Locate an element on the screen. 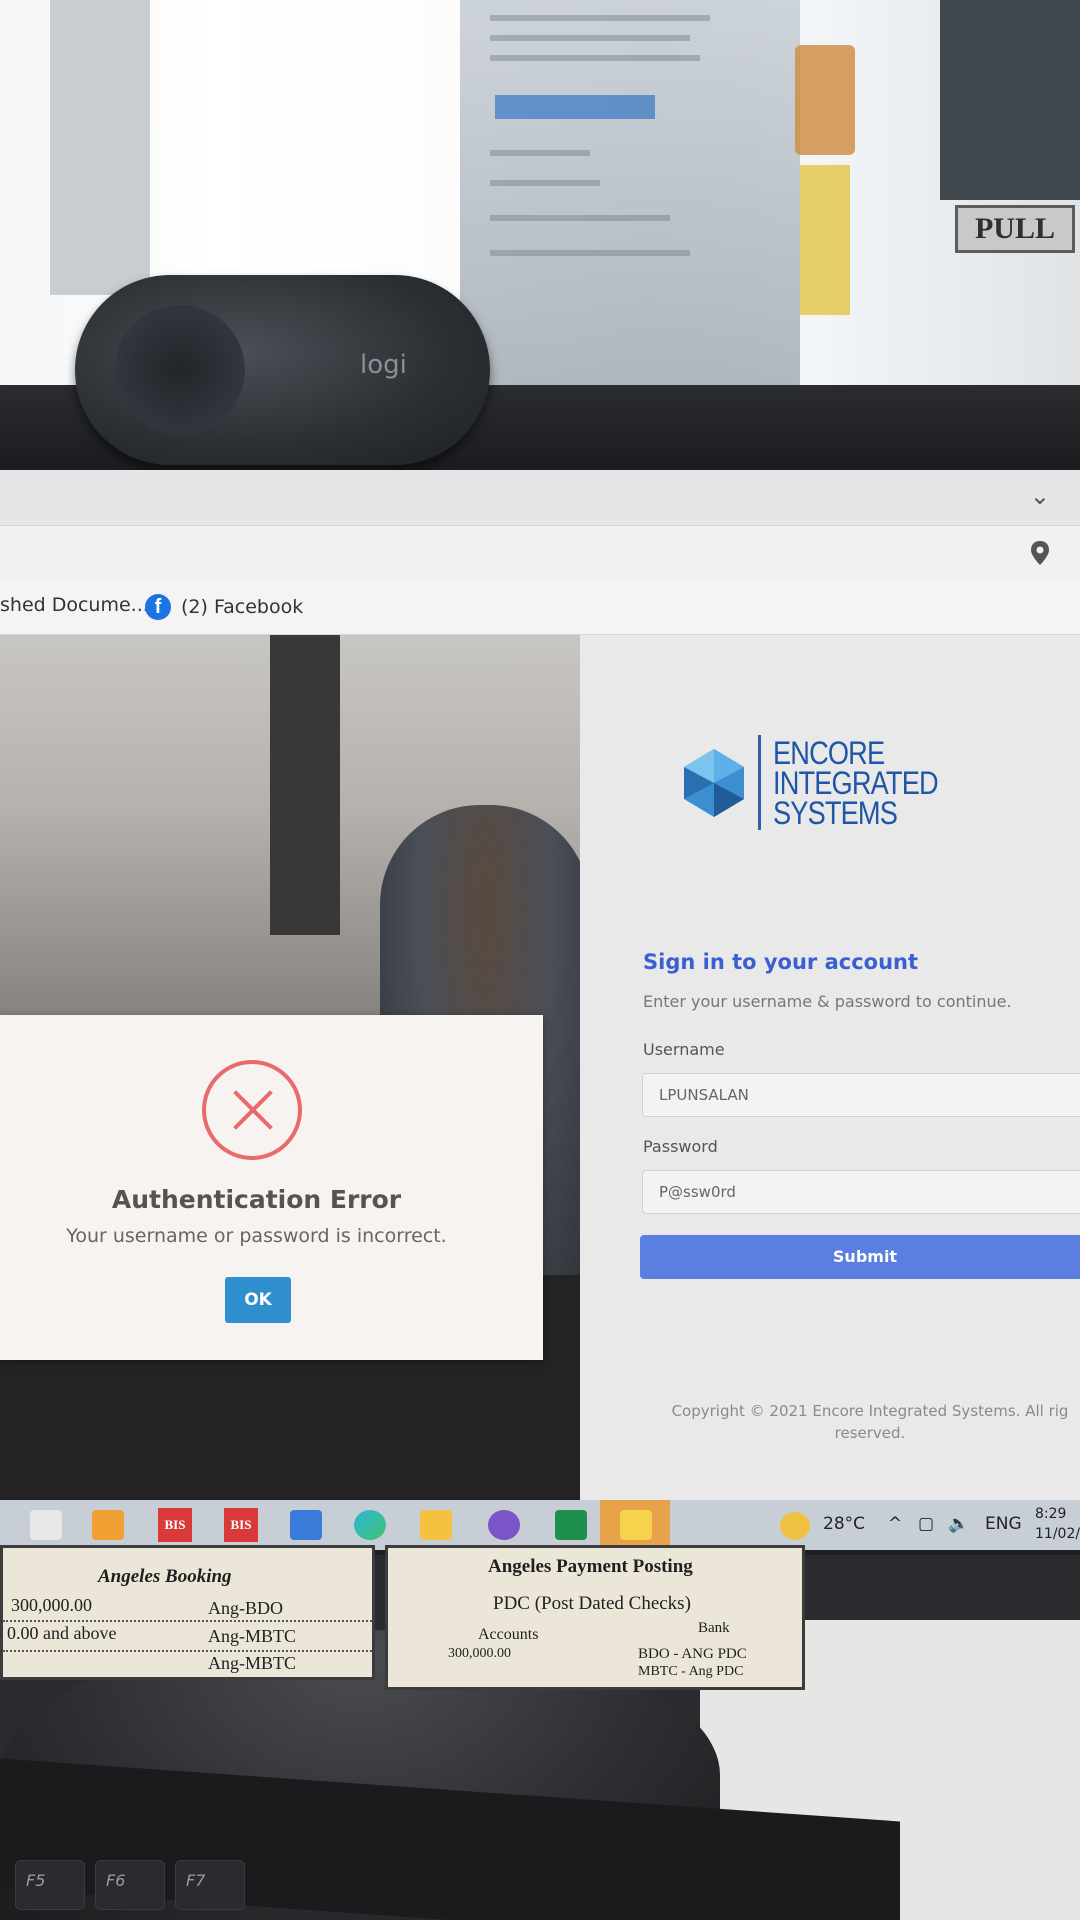 The height and width of the screenshot is (1920, 1080). diamond-logo-icon is located at coordinates (714, 782).